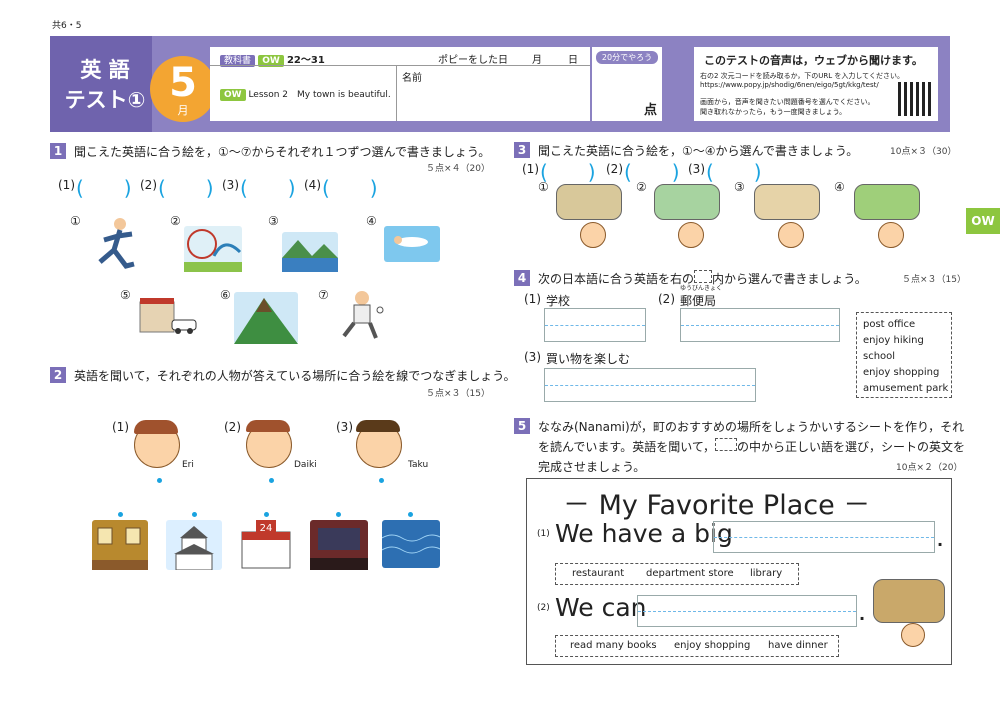 This screenshot has width=1000, height=701. Describe the element at coordinates (751, 427) in the screenshot. I see `q5-line1: ななみ(Nanami)が，町のおすすめの場所をしょうかいするシートを作り，それ` at that location.